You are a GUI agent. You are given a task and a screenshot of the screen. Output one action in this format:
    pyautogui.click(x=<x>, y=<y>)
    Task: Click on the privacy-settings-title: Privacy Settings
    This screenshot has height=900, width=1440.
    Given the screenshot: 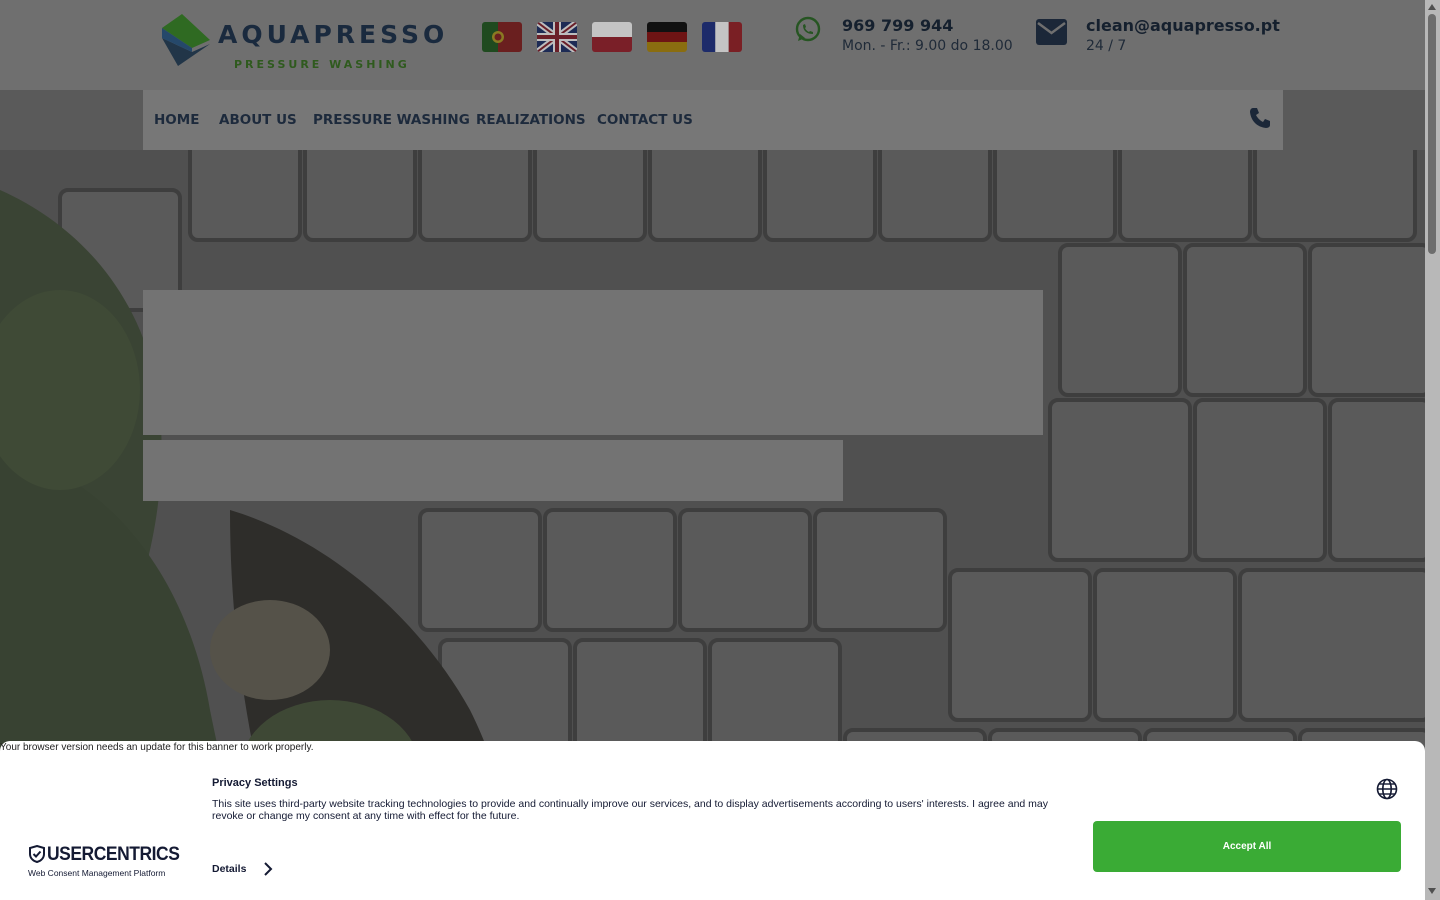 What is the action you would take?
    pyautogui.click(x=255, y=783)
    